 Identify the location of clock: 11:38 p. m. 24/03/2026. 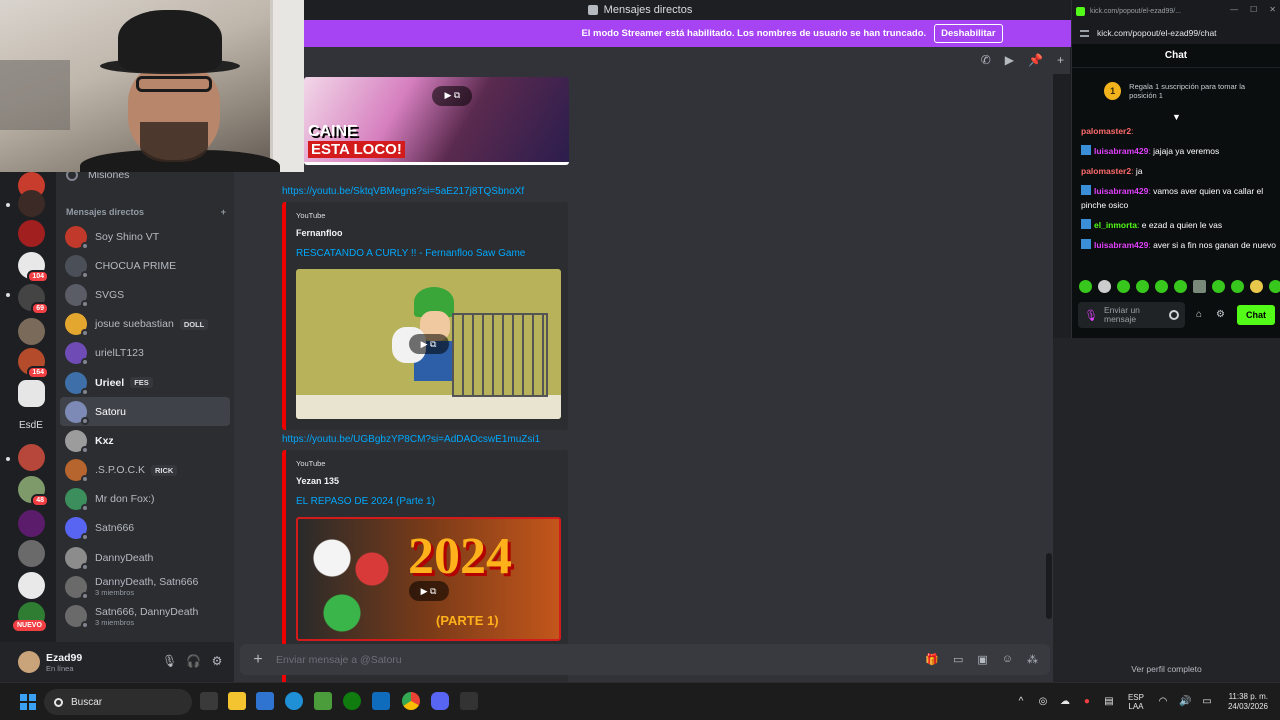
(1248, 702).